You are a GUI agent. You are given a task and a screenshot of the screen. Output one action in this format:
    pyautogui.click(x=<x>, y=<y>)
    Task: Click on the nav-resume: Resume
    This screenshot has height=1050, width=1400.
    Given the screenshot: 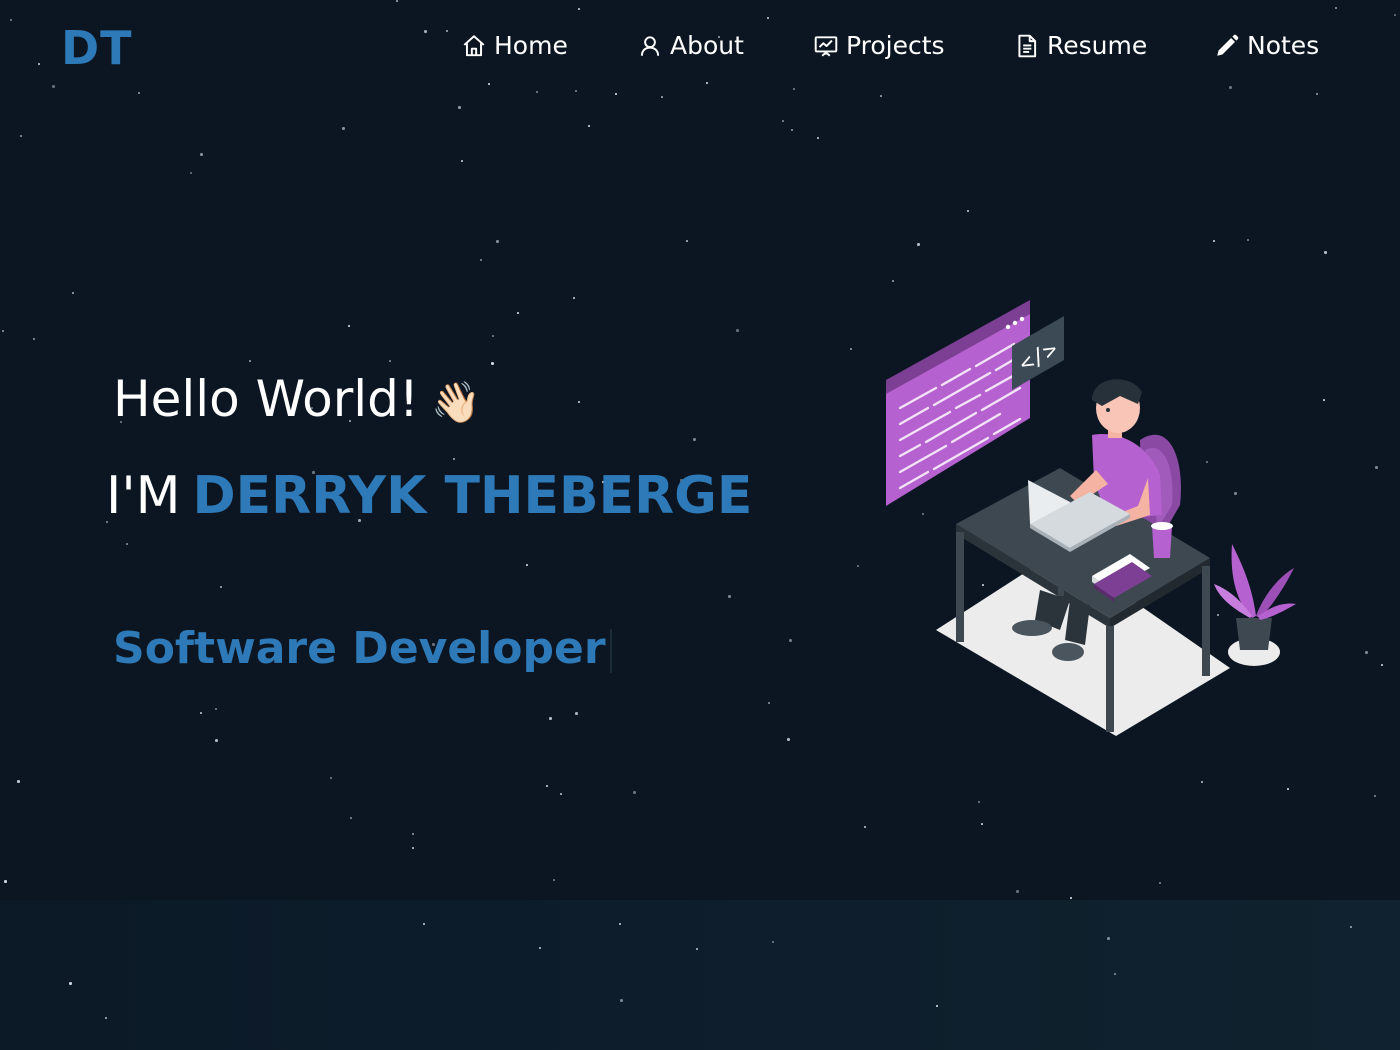 What is the action you would take?
    pyautogui.click(x=1080, y=46)
    